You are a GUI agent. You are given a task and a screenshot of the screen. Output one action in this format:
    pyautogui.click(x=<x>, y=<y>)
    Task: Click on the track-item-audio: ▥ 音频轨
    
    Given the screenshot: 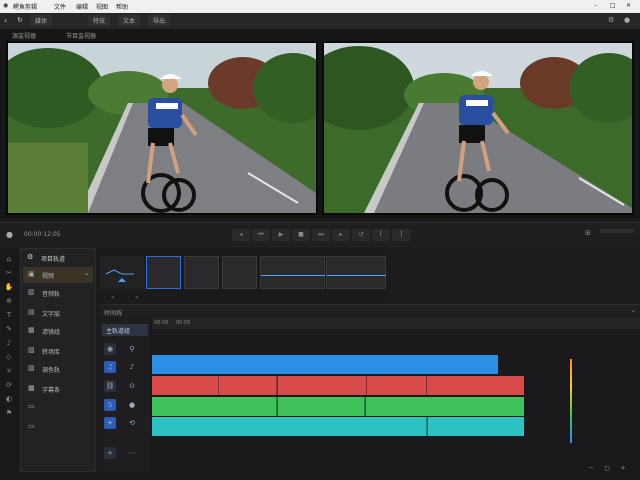 What is the action you would take?
    pyautogui.click(x=58, y=293)
    